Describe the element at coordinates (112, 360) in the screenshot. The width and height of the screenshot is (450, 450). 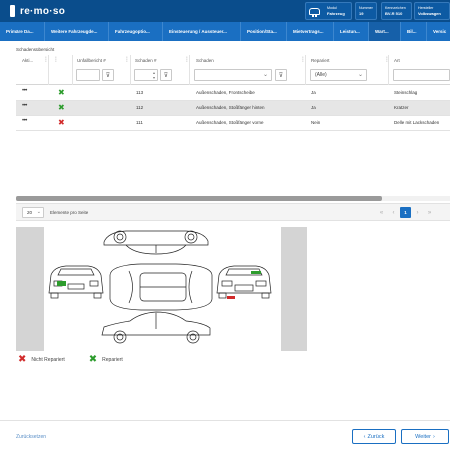
I see `legend-label-repaired: Repariert` at that location.